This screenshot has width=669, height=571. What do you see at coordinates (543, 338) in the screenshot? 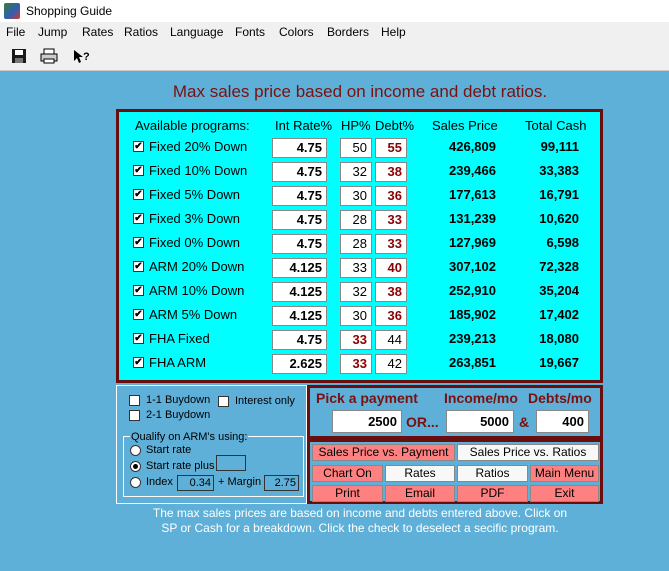
I see `total-cash: 18,080` at bounding box center [543, 338].